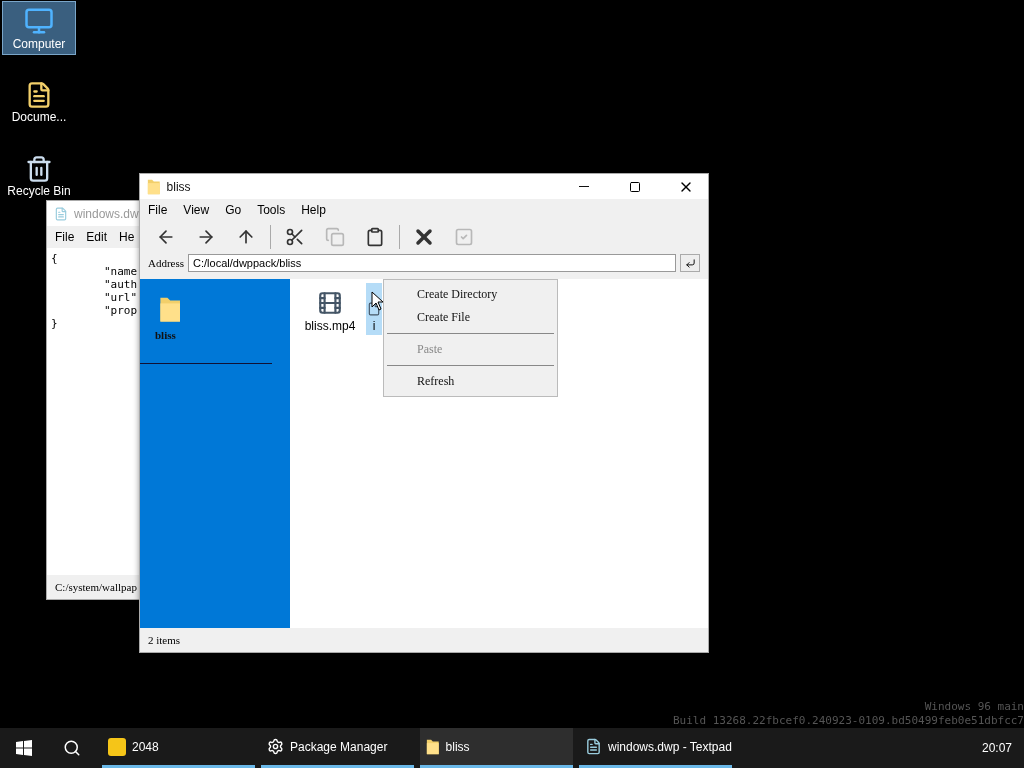 The height and width of the screenshot is (768, 1024). I want to click on file-tile: bliss.mp4, so click(330, 309).